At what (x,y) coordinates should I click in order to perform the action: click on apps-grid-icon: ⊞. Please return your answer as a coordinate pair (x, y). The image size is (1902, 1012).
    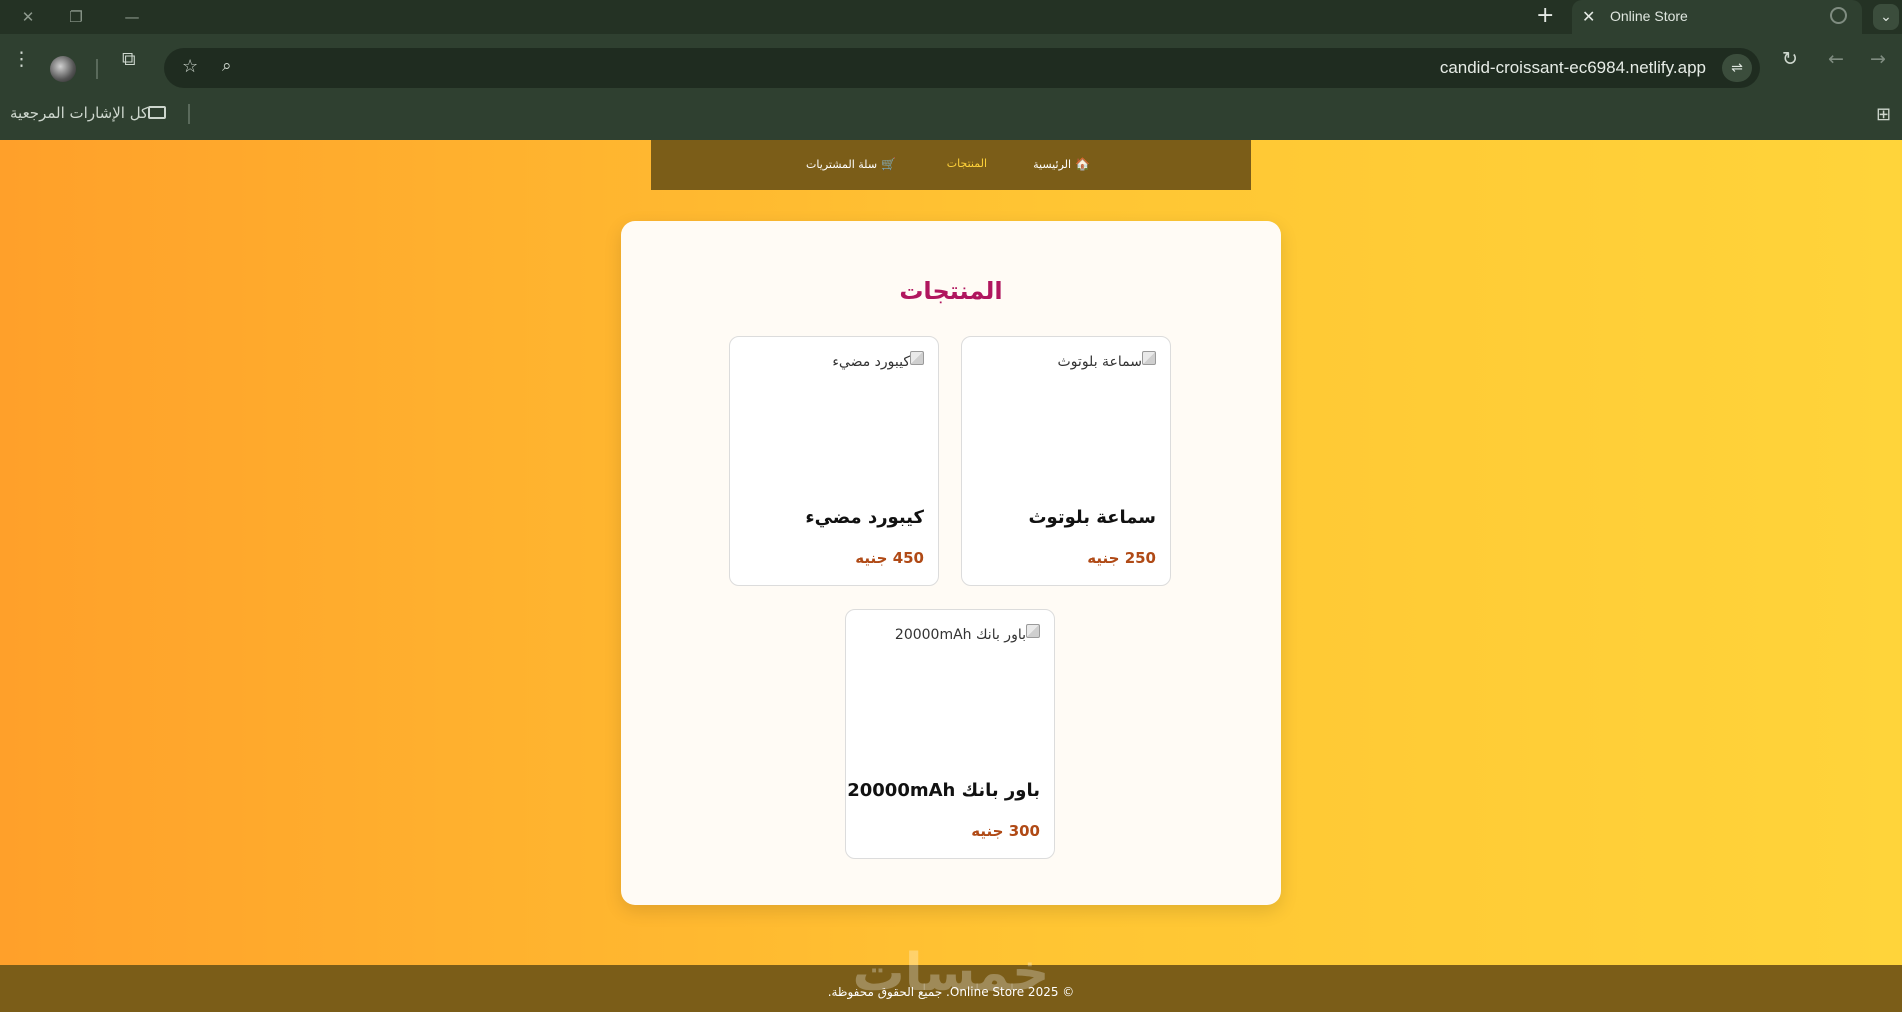
    Looking at the image, I should click on (1883, 114).